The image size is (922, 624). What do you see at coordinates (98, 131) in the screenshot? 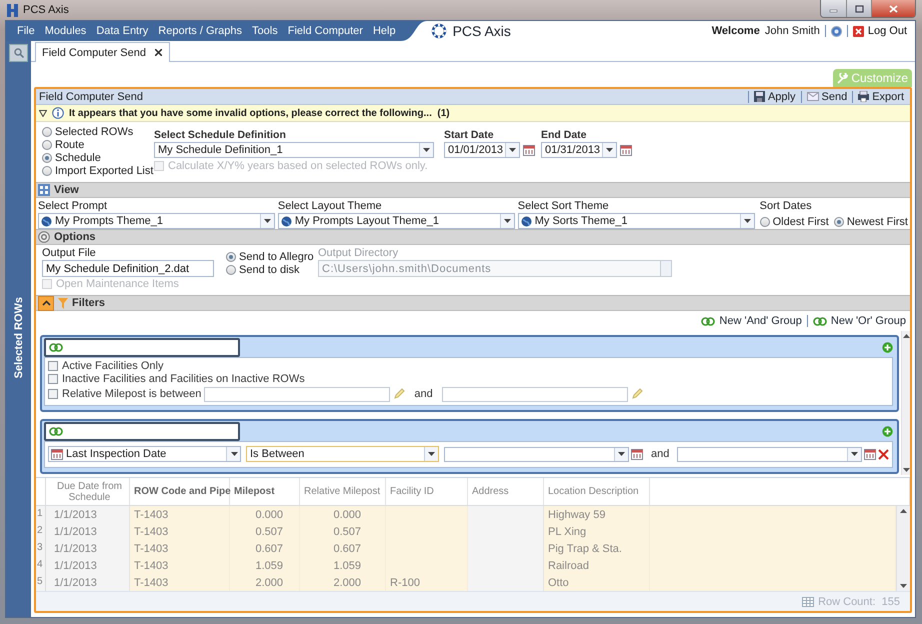
I see `radio-option: Selected ROWs` at bounding box center [98, 131].